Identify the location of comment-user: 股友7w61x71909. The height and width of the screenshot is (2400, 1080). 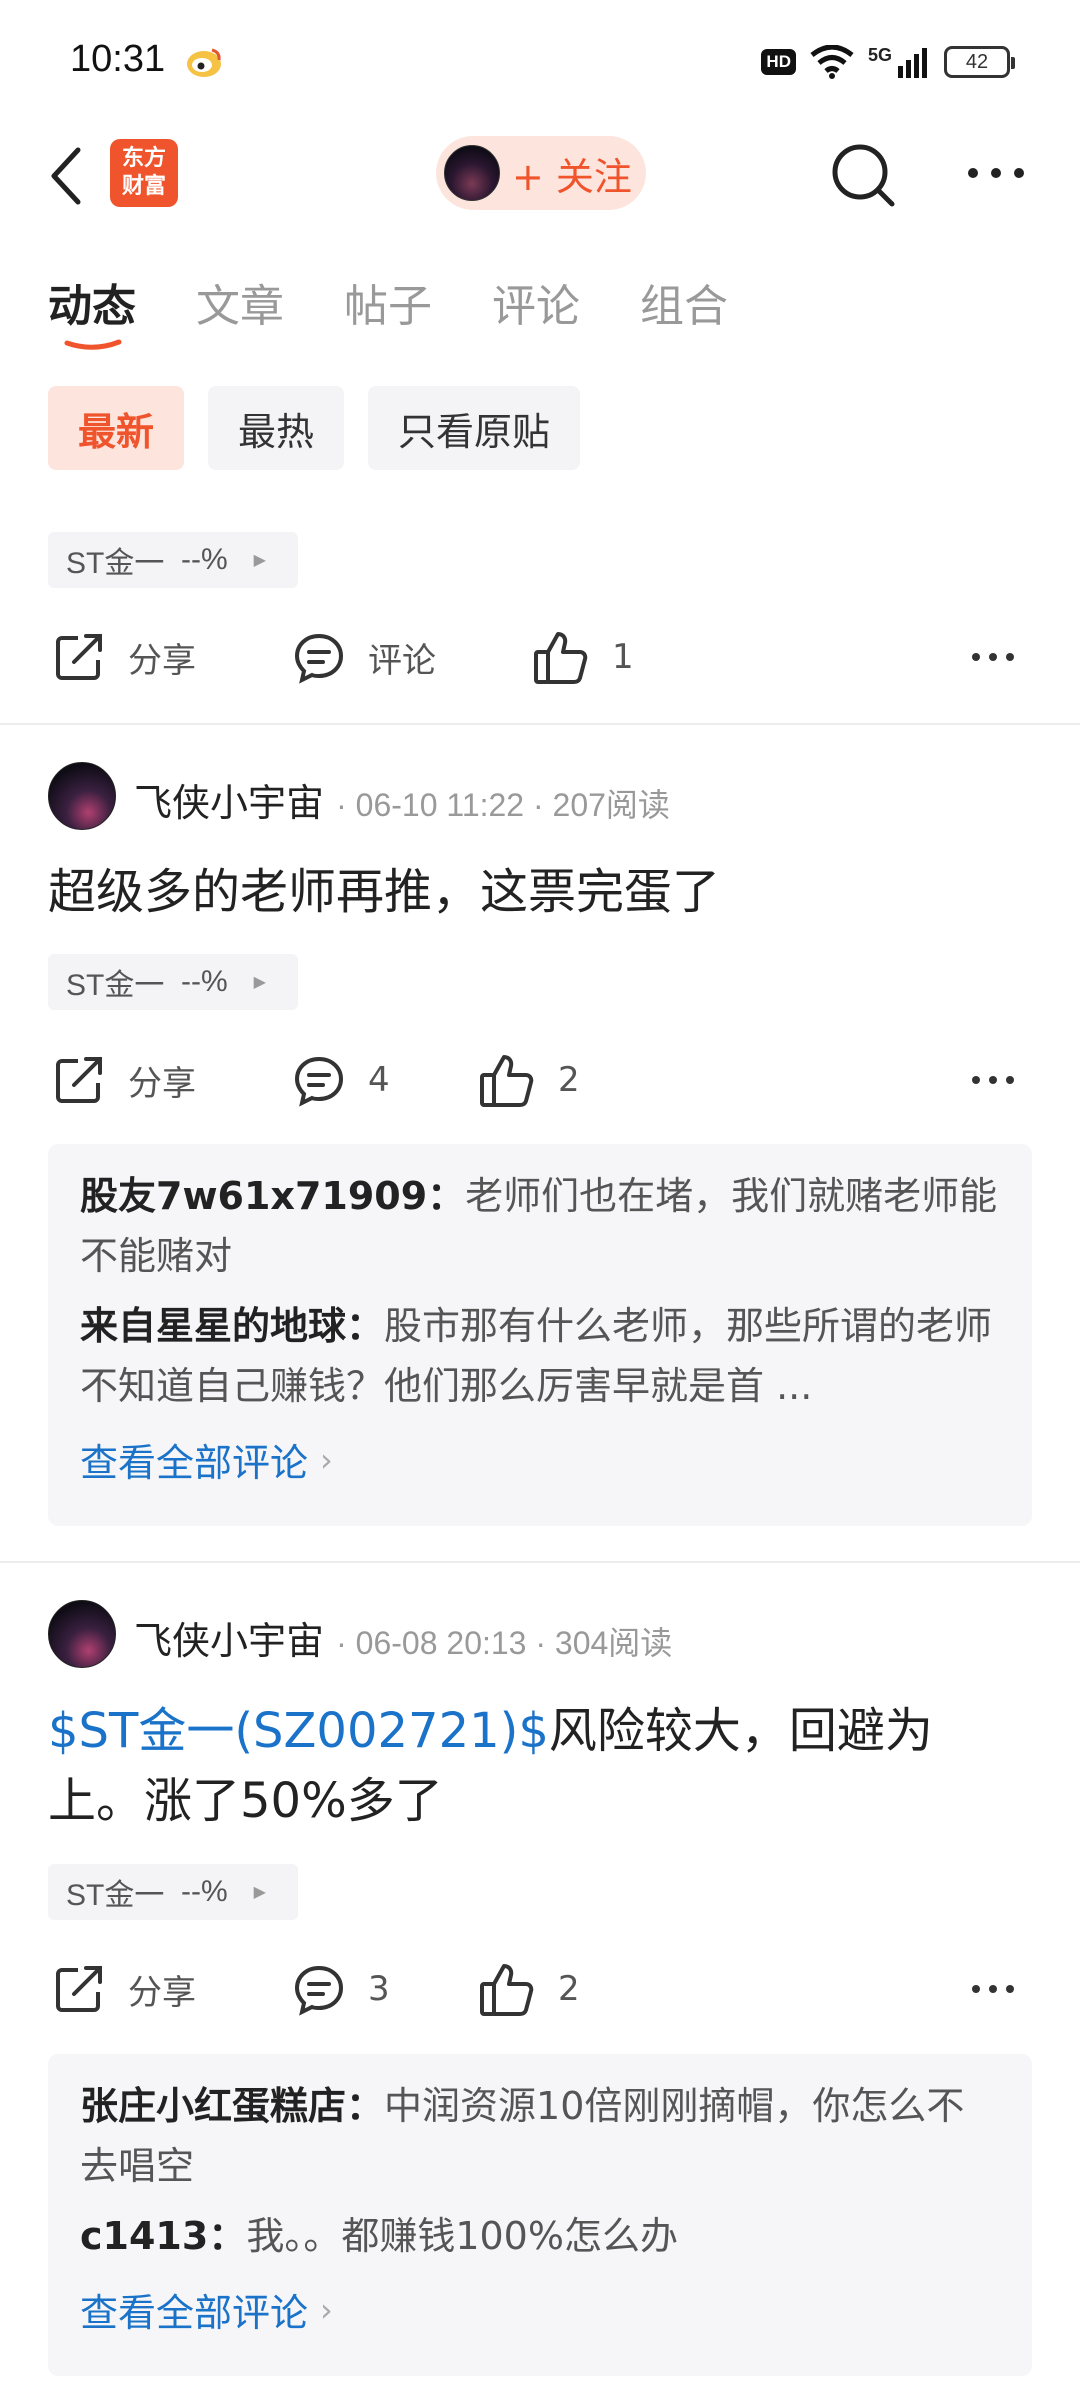
(253, 1196).